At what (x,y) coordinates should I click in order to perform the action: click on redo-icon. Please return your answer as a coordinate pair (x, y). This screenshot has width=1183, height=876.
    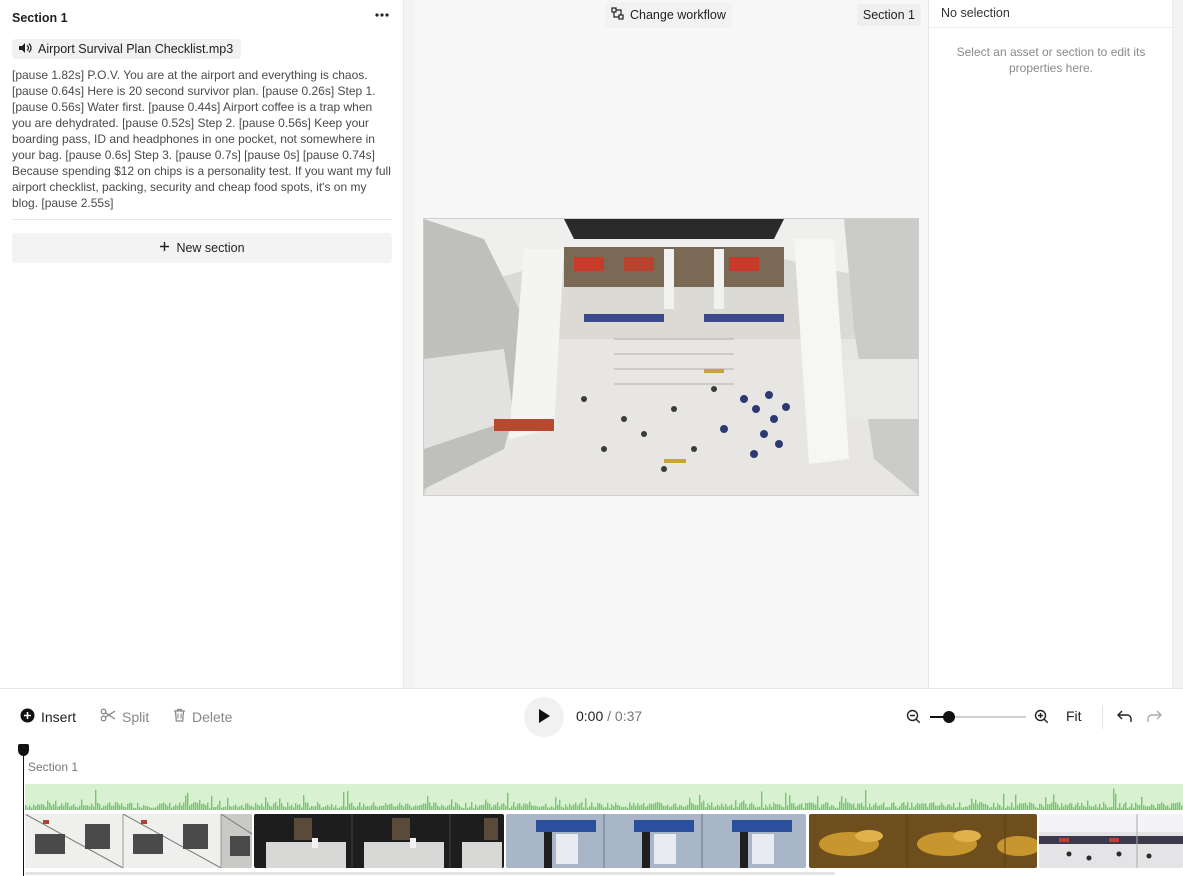
    Looking at the image, I should click on (1154, 718).